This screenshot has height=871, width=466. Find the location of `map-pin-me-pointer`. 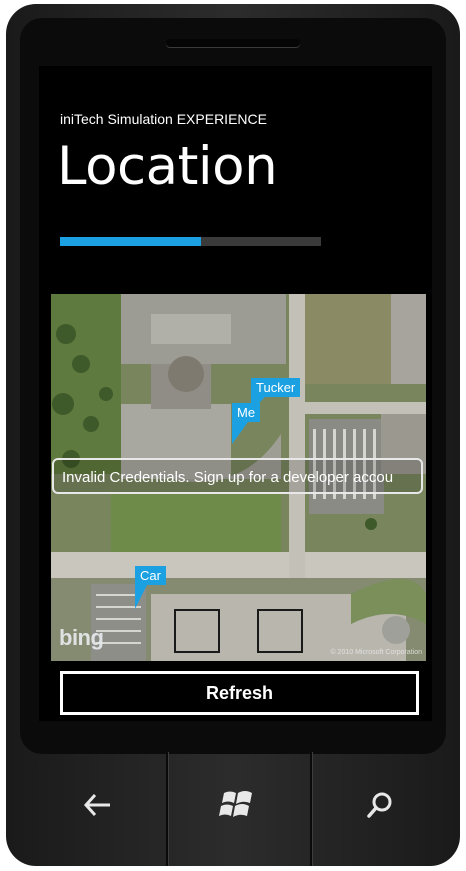

map-pin-me-pointer is located at coordinates (240, 433).